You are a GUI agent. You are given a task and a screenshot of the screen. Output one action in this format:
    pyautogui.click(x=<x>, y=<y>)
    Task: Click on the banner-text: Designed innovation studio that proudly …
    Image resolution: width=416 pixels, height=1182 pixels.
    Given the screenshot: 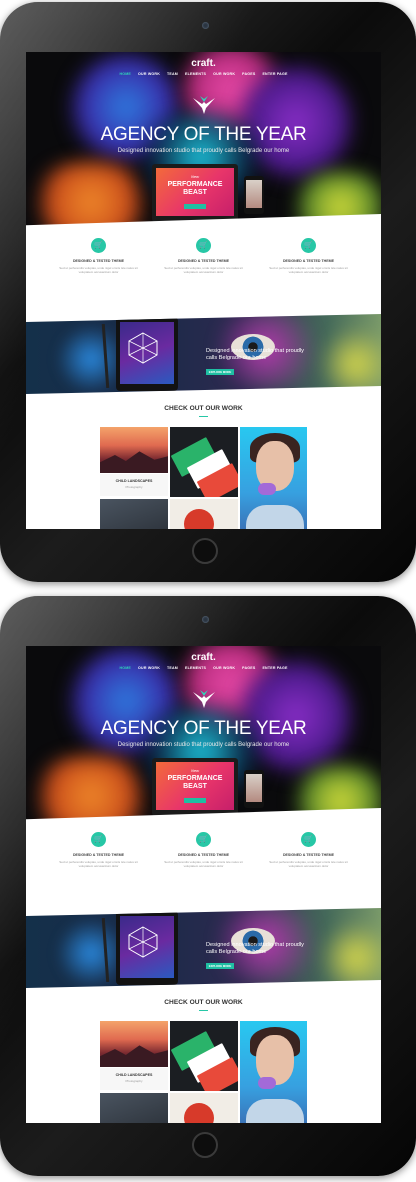 What is the action you would take?
    pyautogui.click(x=255, y=948)
    